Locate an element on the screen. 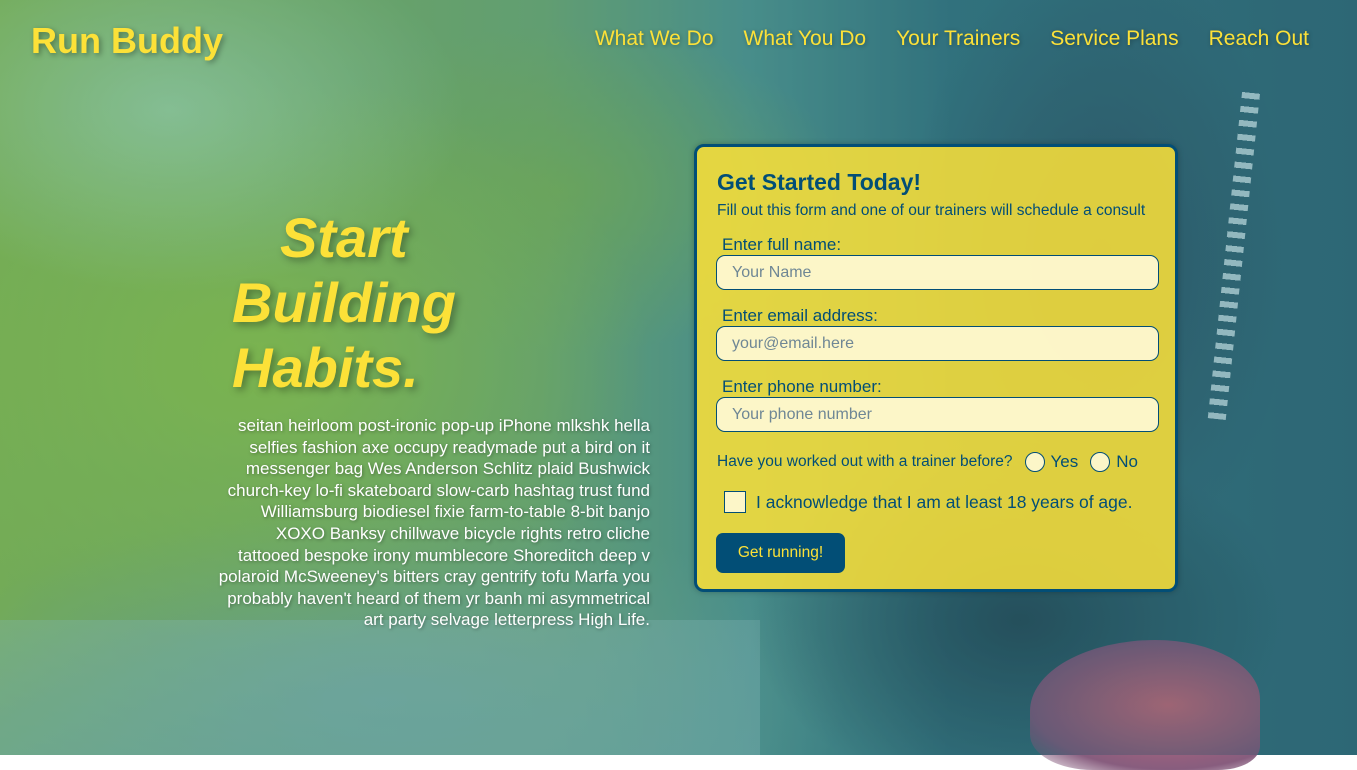 The height and width of the screenshot is (770, 1357). name-label: Enter full name: is located at coordinates (782, 244).